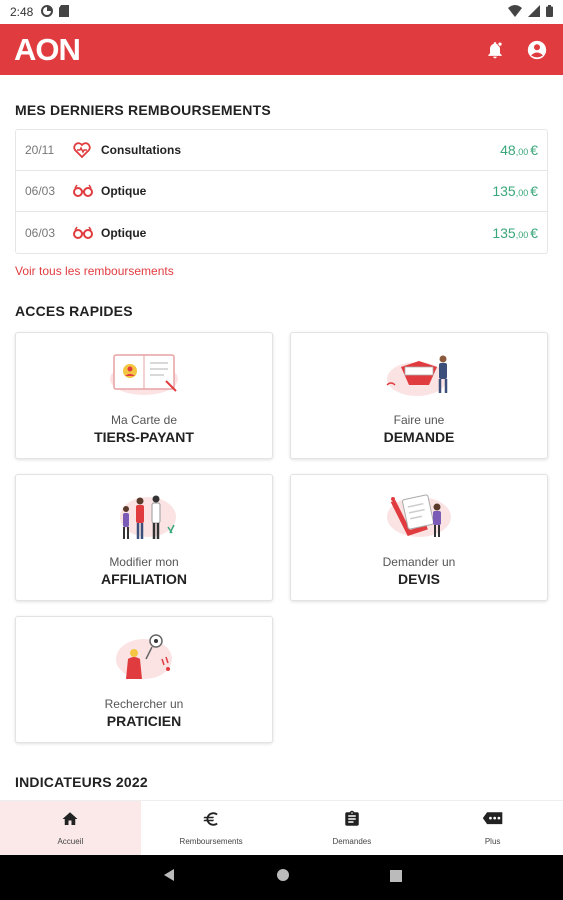  What do you see at coordinates (40, 150) in the screenshot?
I see `reimbursement-date: 20/11` at bounding box center [40, 150].